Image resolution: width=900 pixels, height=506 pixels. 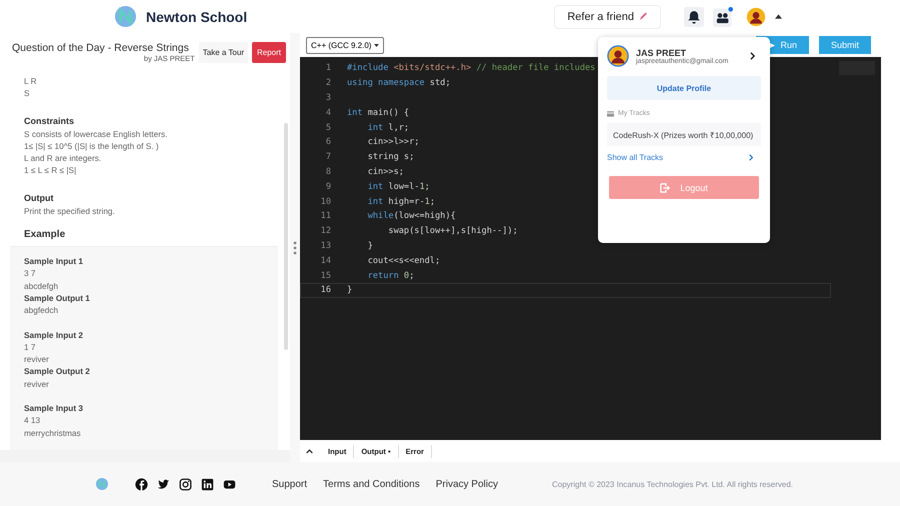 I want to click on footer-link: Privacy Policy, so click(x=467, y=484).